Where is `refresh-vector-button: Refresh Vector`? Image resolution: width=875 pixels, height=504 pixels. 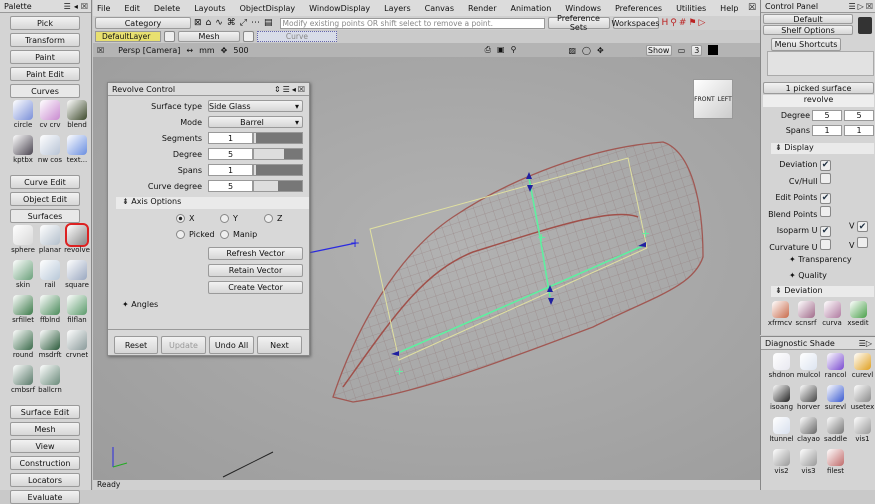 refresh-vector-button: Refresh Vector is located at coordinates (255, 253).